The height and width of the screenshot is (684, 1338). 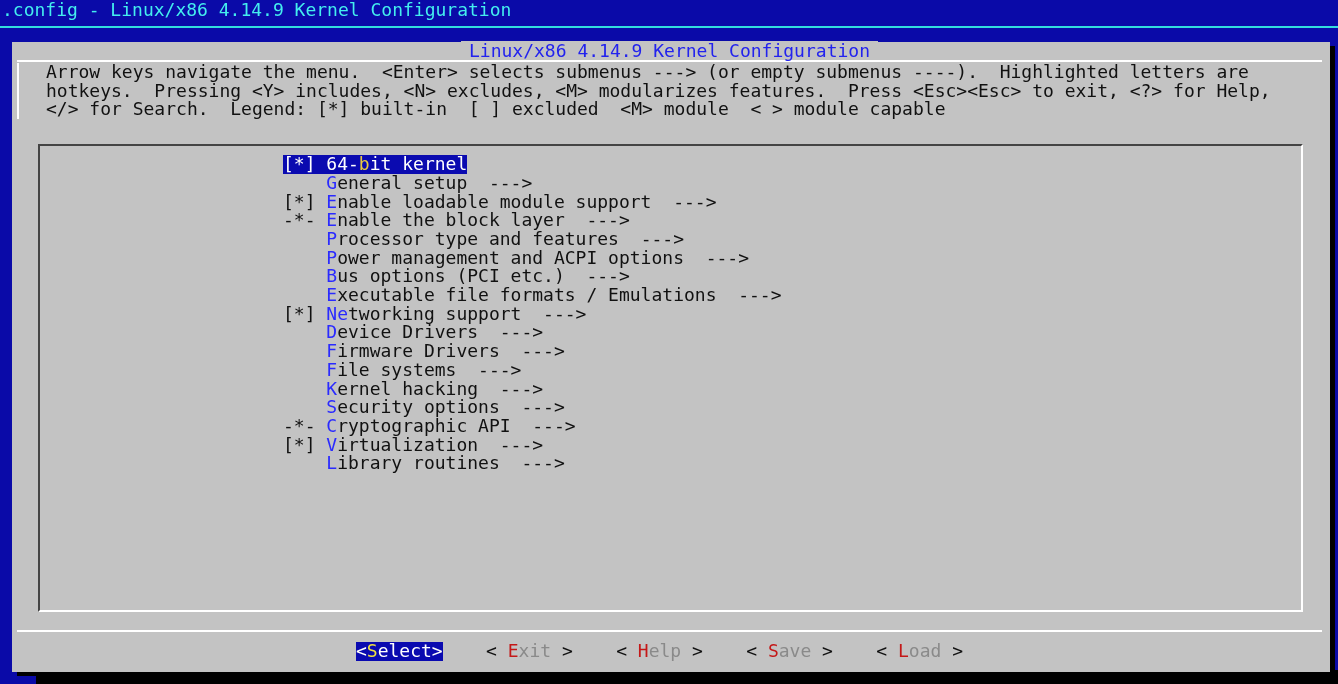 What do you see at coordinates (381, 333) in the screenshot?
I see `menu-item: Device Drivers` at bounding box center [381, 333].